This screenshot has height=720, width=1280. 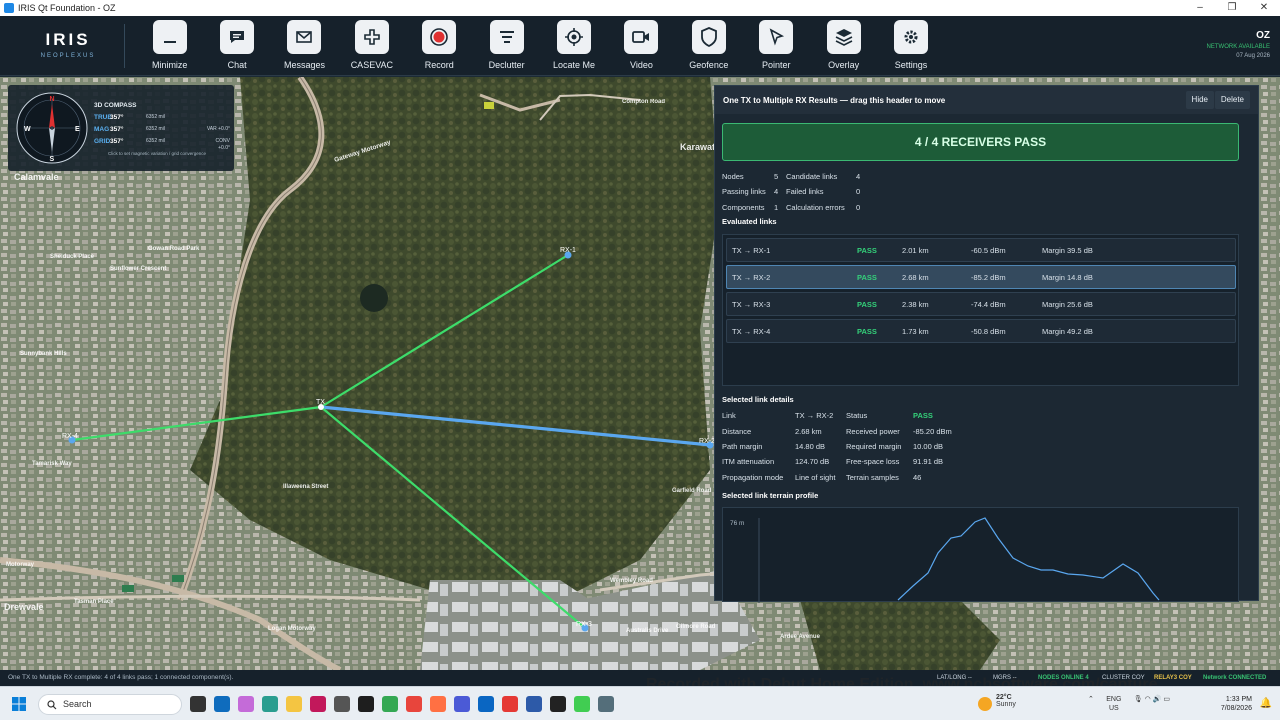 What do you see at coordinates (390, 704) in the screenshot?
I see `chrome-icon` at bounding box center [390, 704].